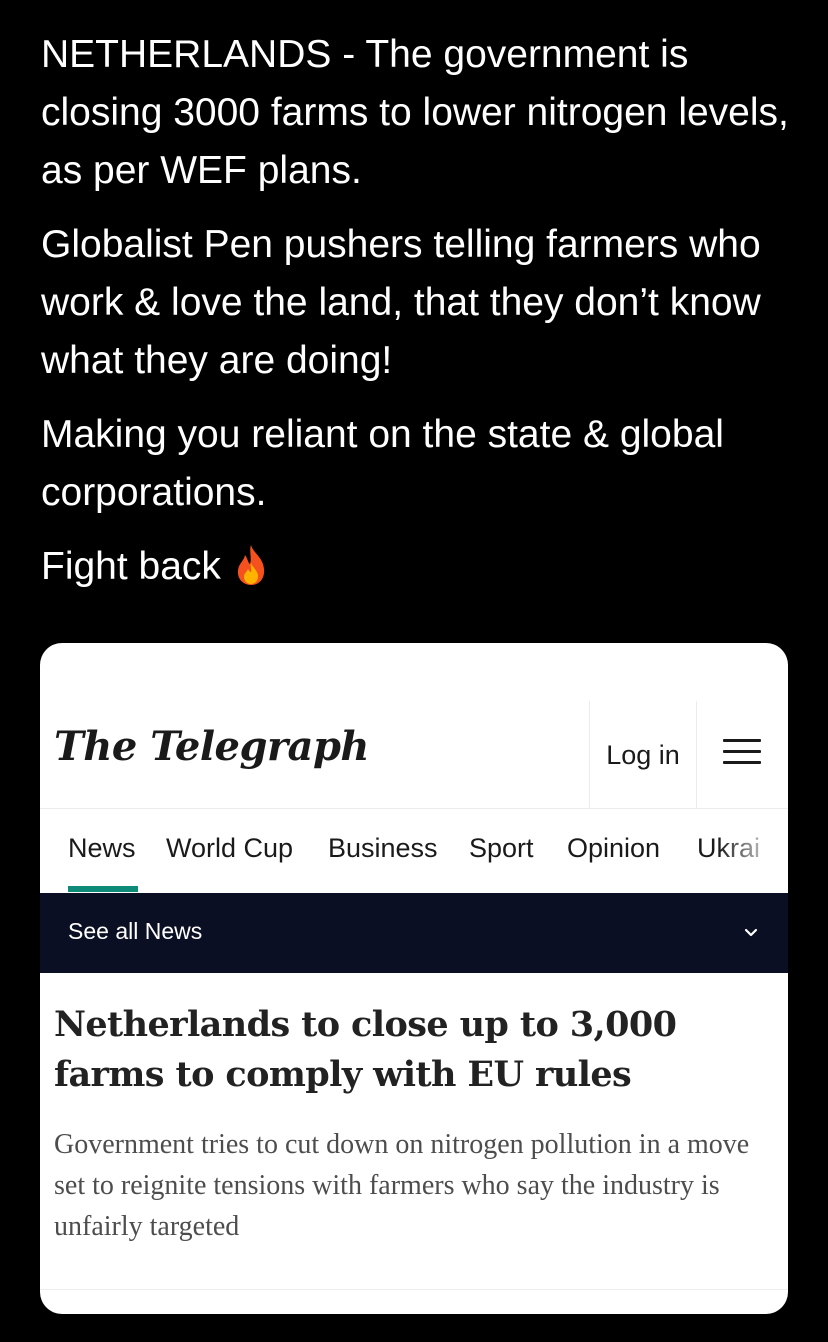 The width and height of the screenshot is (828, 1342). Describe the element at coordinates (383, 848) in the screenshot. I see `nav-item-business: Business` at that location.